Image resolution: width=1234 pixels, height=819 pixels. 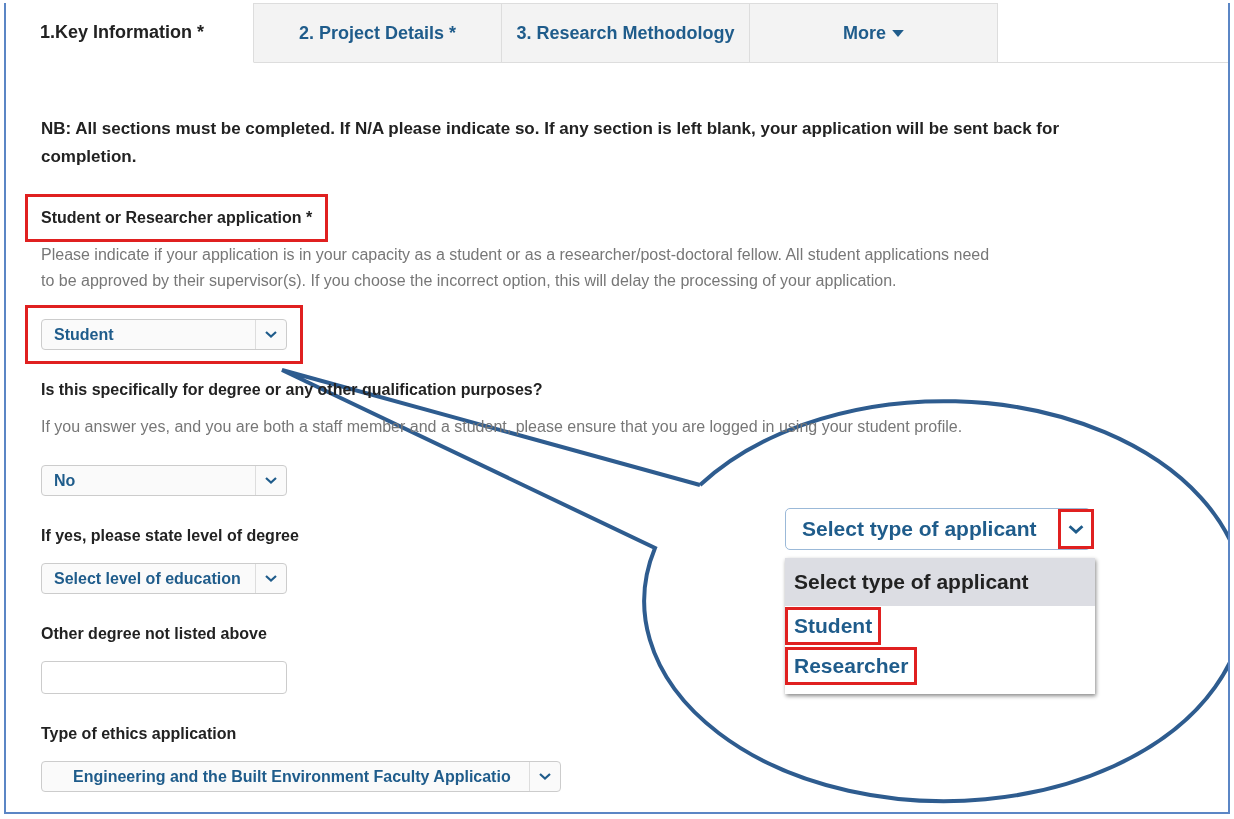 What do you see at coordinates (164, 480) in the screenshot?
I see `select-field: No` at bounding box center [164, 480].